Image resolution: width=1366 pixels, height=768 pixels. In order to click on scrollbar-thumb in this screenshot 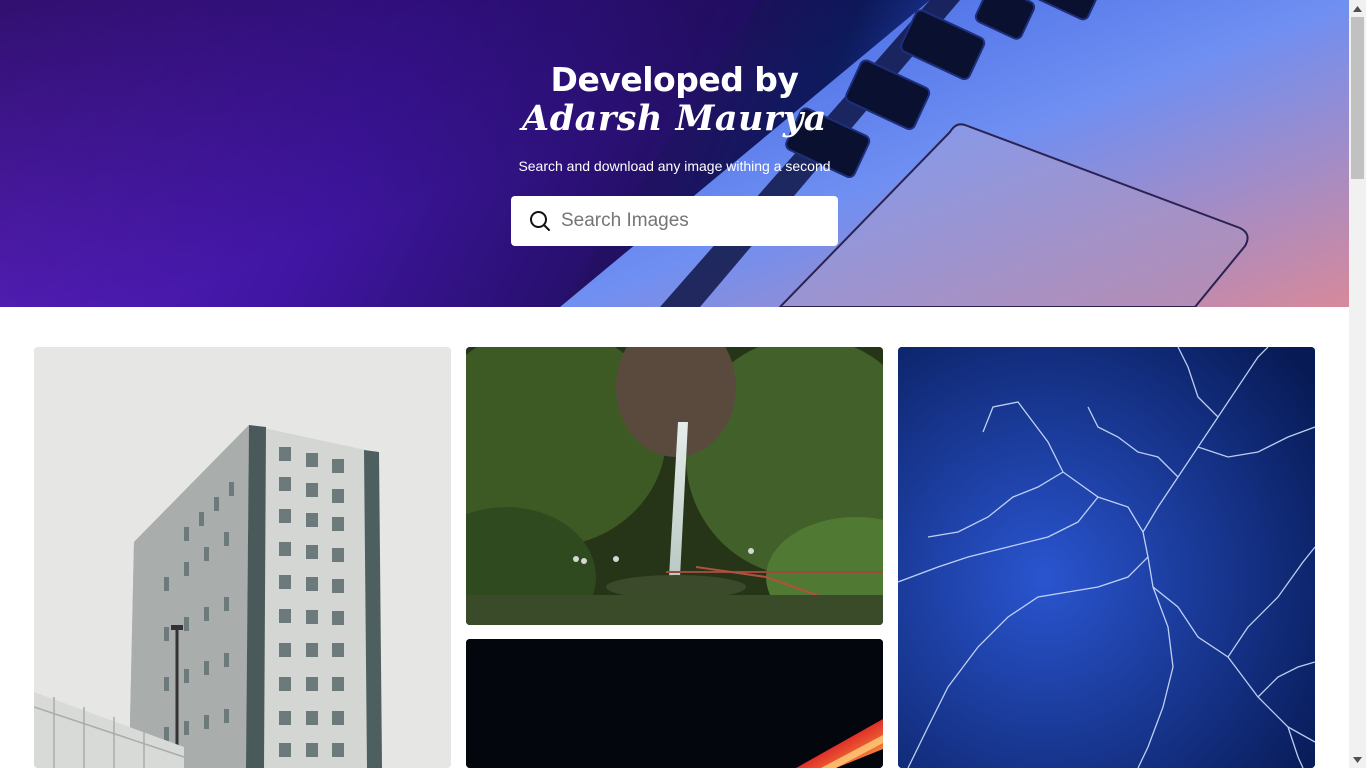, I will do `click(1357, 98)`.